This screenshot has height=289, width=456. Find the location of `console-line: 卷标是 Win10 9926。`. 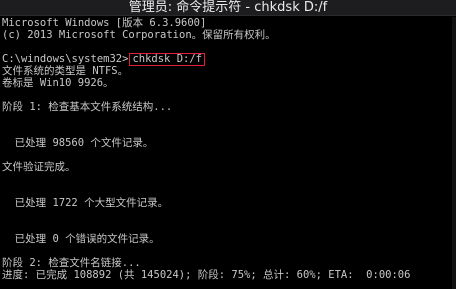

console-line: 卷标是 Win10 9926。 is located at coordinates (58, 83).